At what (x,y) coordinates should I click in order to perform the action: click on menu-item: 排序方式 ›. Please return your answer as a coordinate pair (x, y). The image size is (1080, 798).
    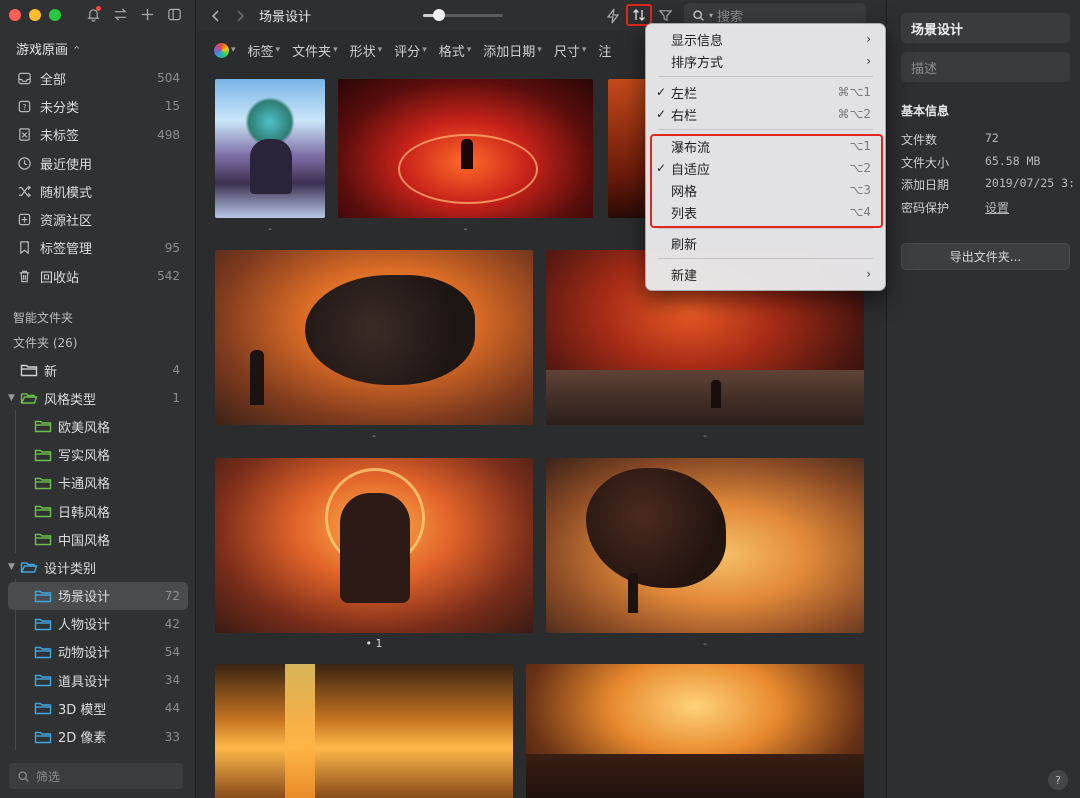
    Looking at the image, I should click on (765, 61).